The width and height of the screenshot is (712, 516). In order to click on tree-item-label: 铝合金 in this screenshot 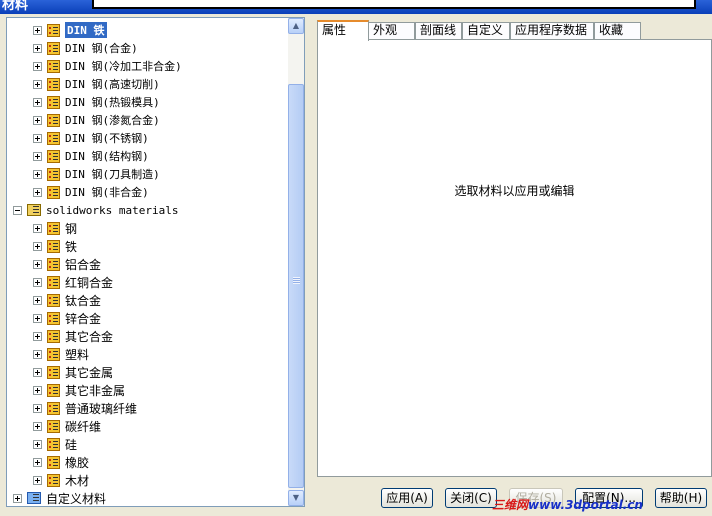, I will do `click(83, 264)`.